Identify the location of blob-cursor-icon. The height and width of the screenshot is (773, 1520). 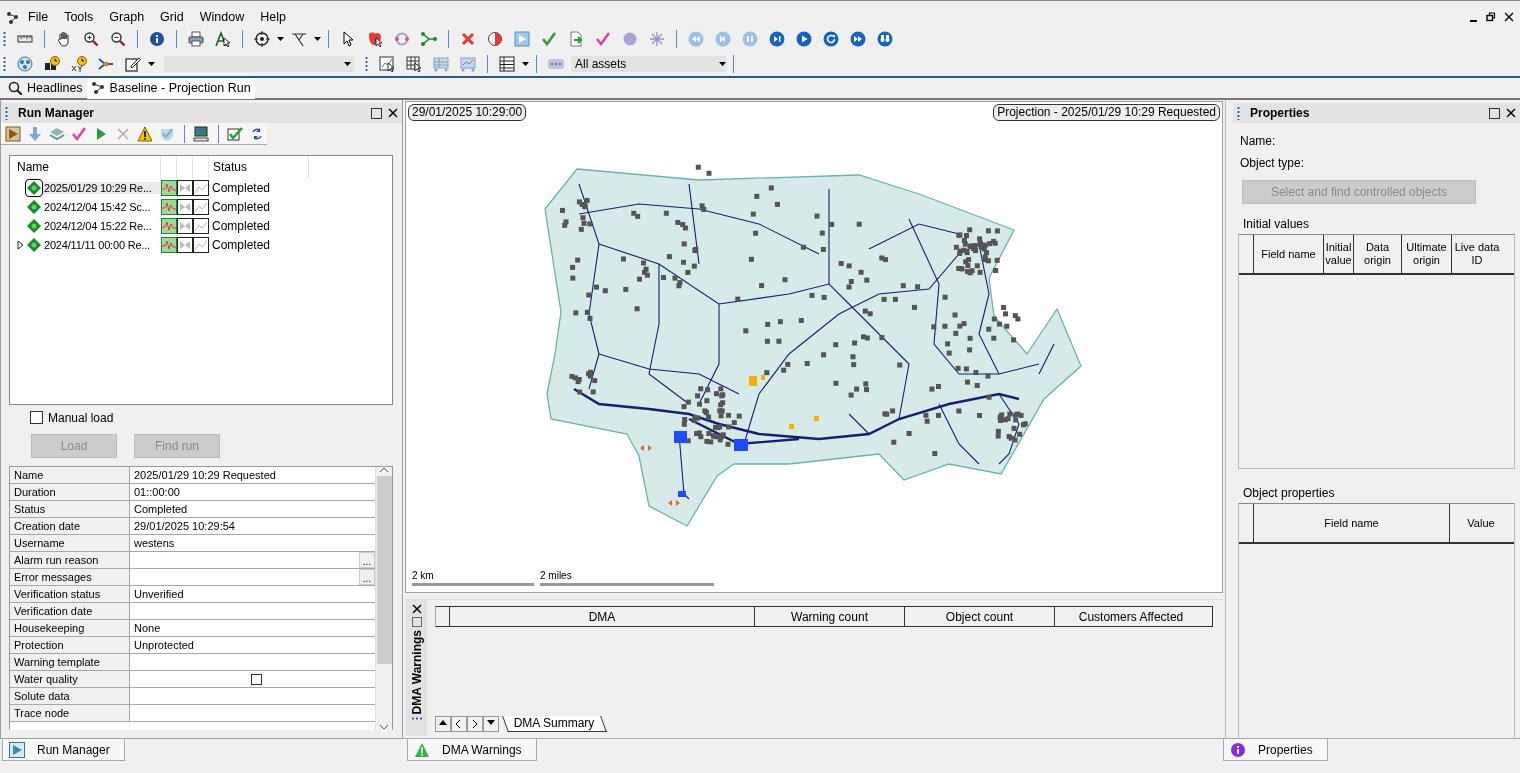
(375, 38).